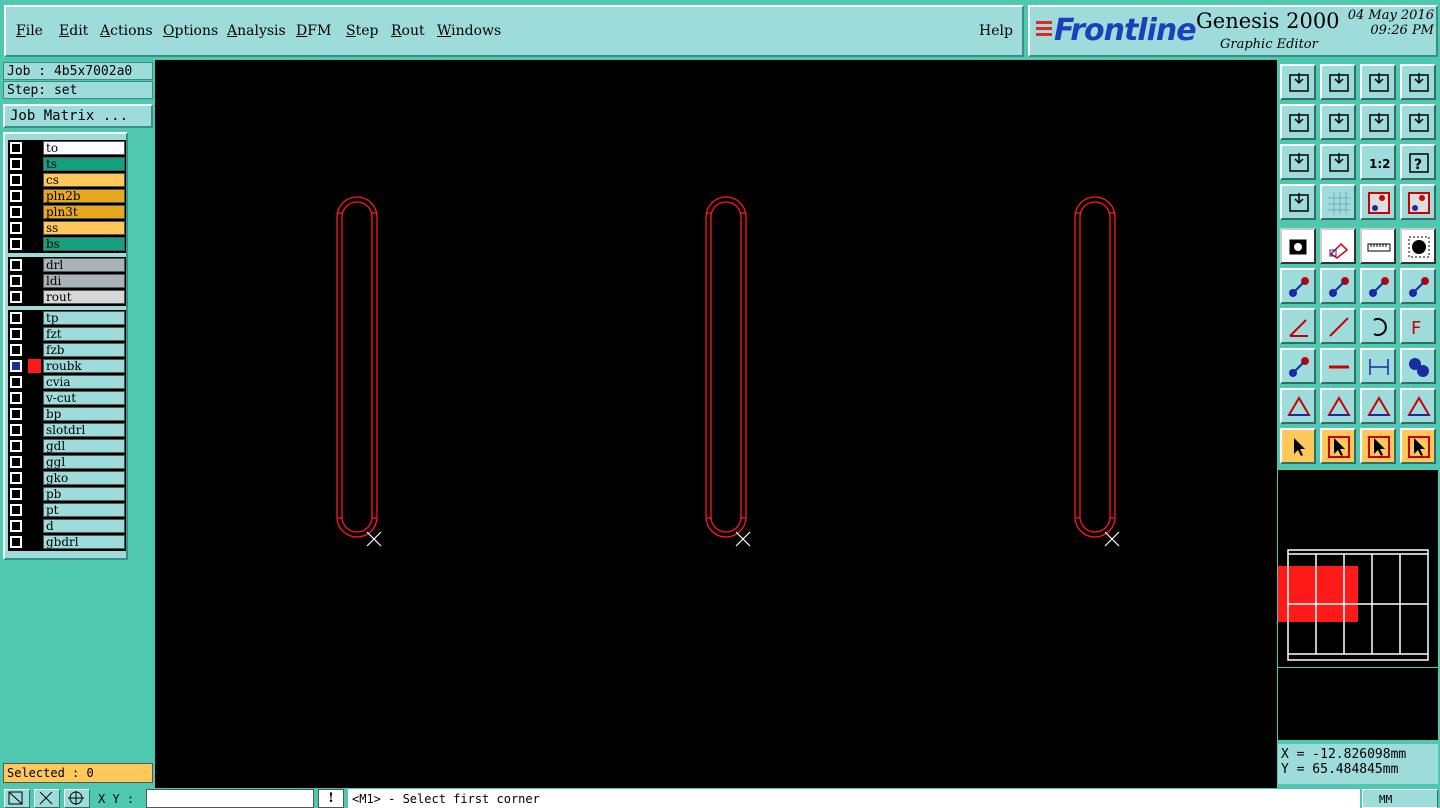  What do you see at coordinates (313, 31) in the screenshot?
I see `menu-dfm: DFM` at bounding box center [313, 31].